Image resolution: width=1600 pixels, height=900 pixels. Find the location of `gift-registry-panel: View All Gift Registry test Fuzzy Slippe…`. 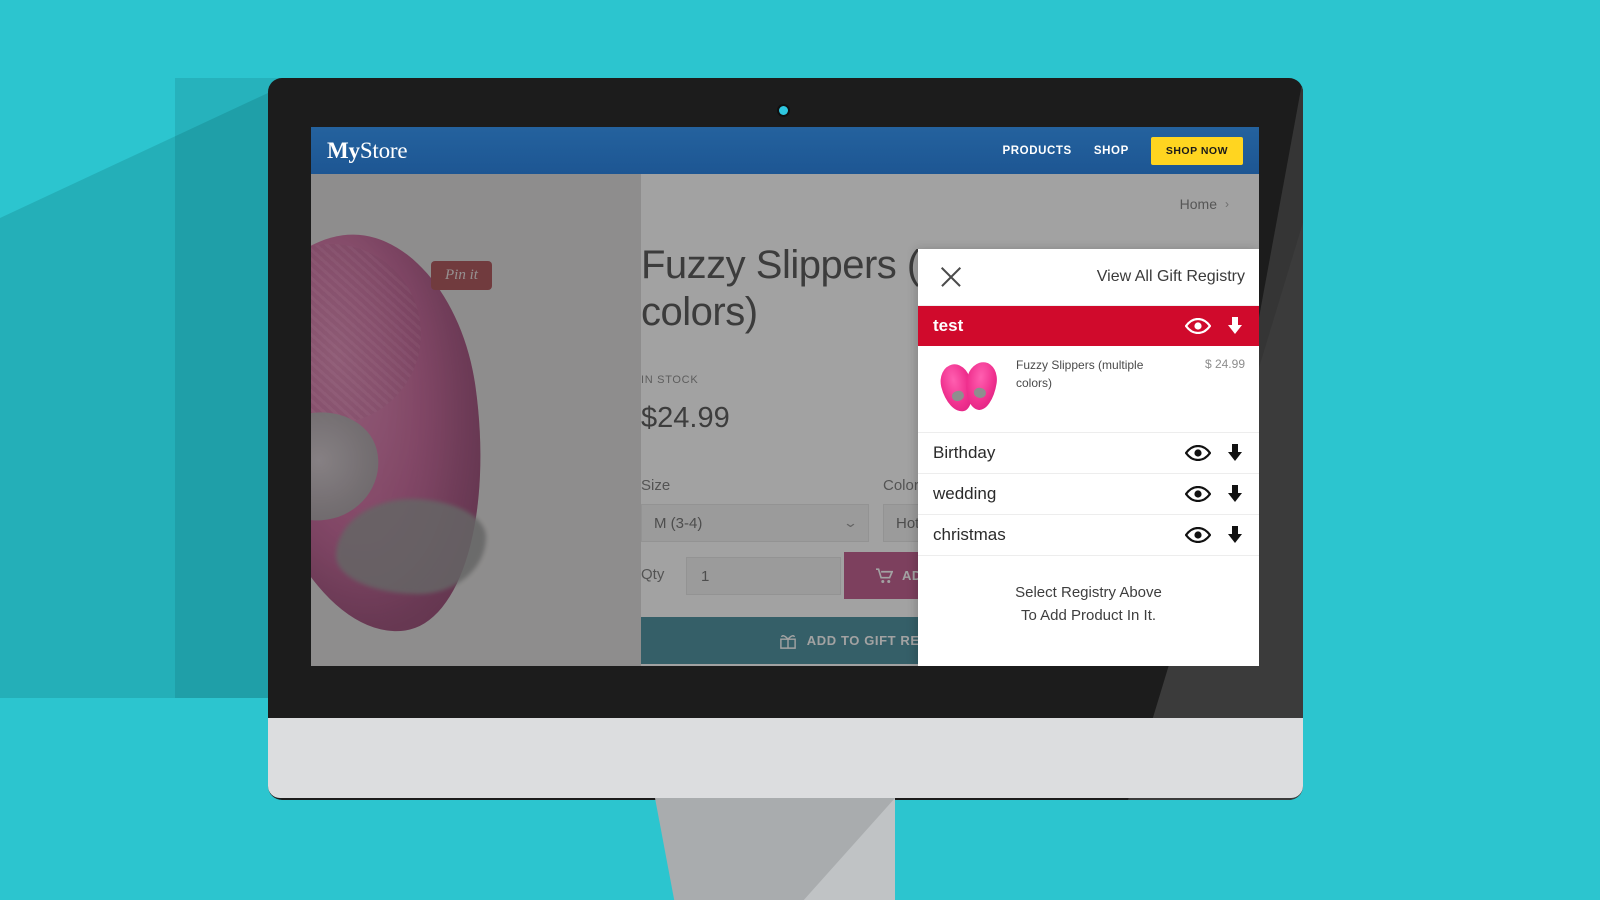

gift-registry-panel: View All Gift Registry test Fuzzy Slippe… is located at coordinates (1088, 457).